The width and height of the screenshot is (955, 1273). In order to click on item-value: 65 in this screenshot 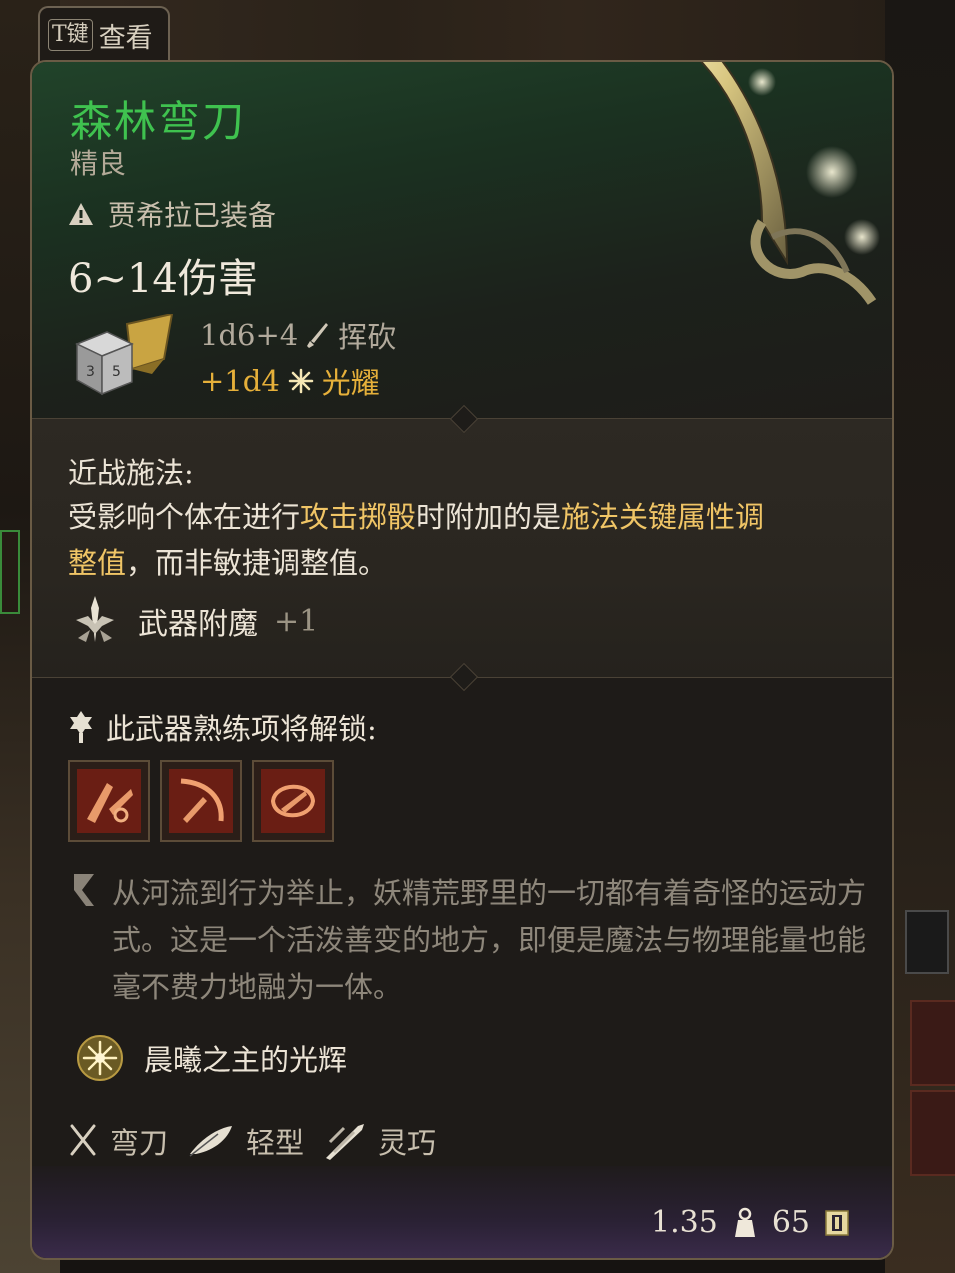, I will do `click(790, 1222)`.